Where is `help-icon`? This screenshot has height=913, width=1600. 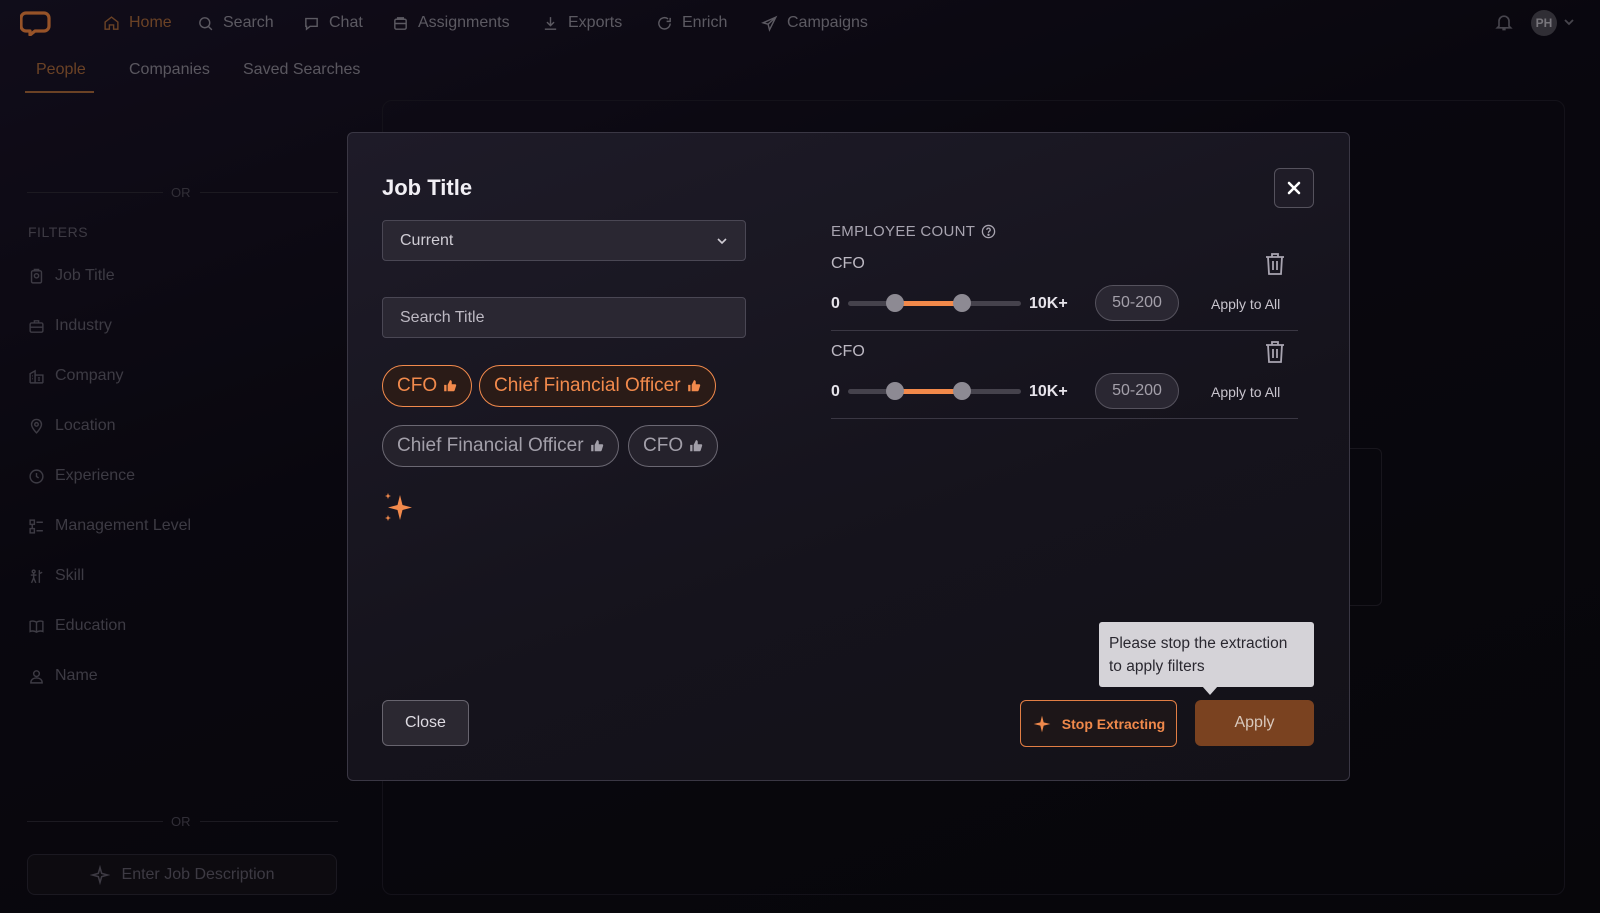
help-icon is located at coordinates (988, 231).